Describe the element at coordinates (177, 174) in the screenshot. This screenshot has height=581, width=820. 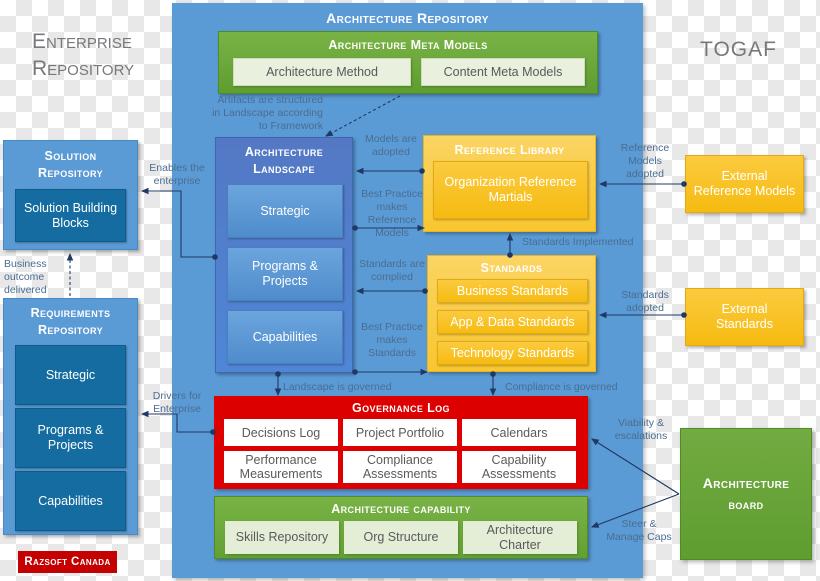
I see `connector-label-enables-enterprise: Enables the enterprise` at that location.